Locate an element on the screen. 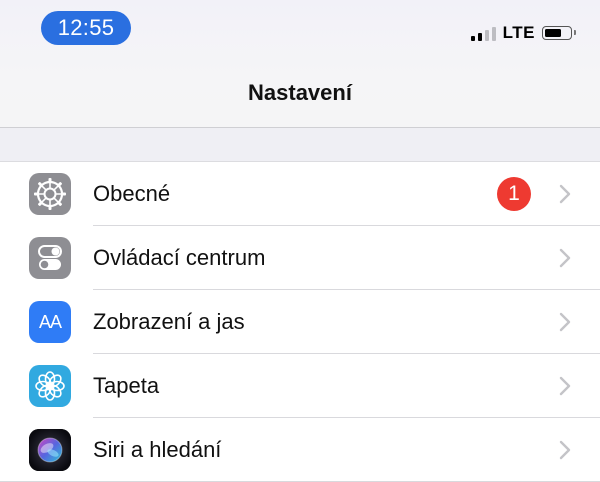 This screenshot has width=600, height=482. page-title: Nastavení is located at coordinates (300, 92).